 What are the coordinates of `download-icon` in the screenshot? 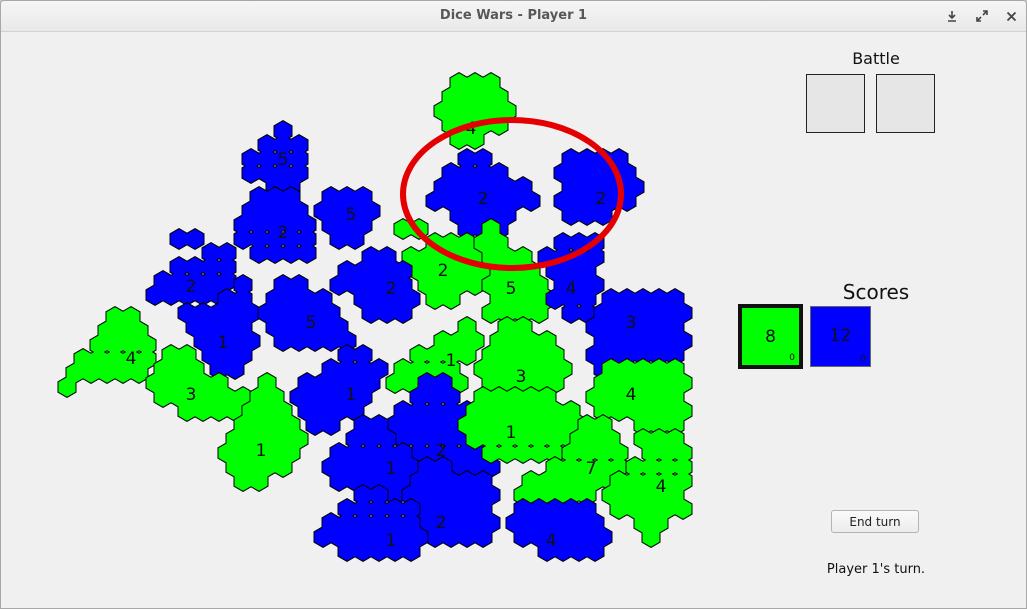 It's located at (952, 16).